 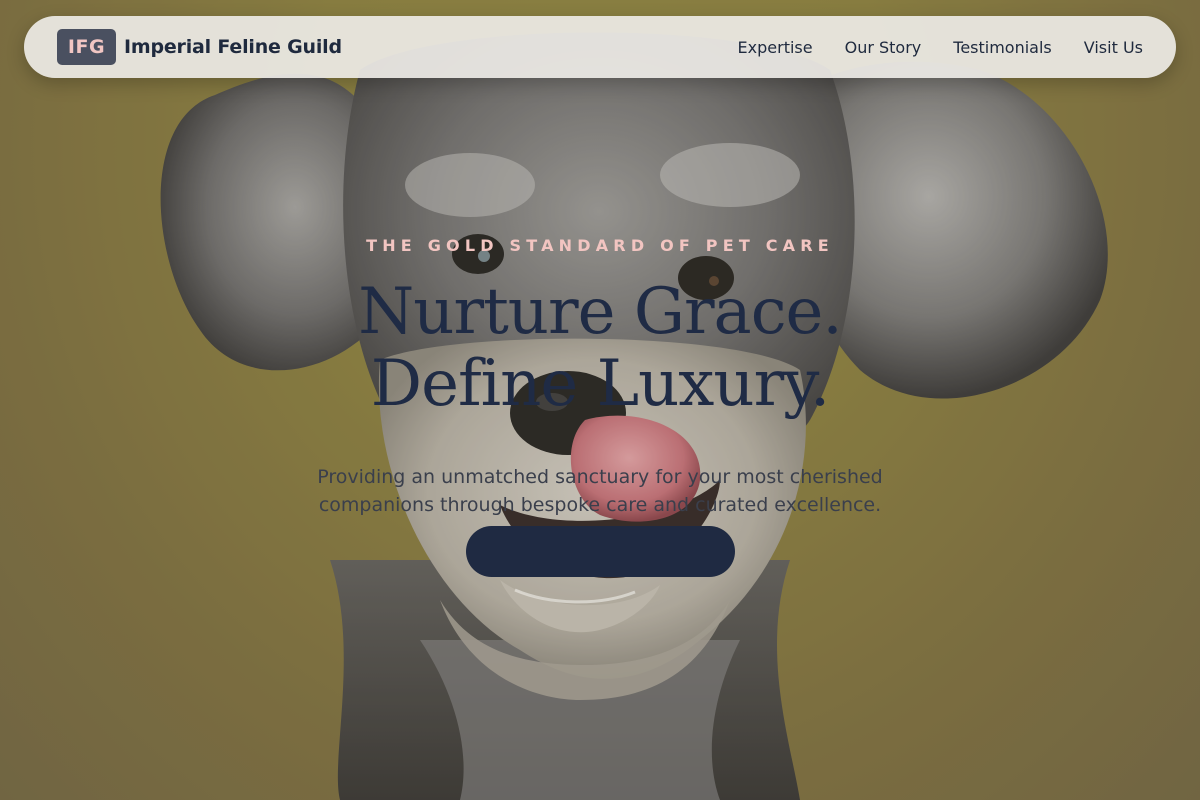 What do you see at coordinates (600, 245) in the screenshot?
I see `hero-eyebrow: THE GOLD STANDARD OF PET CARE` at bounding box center [600, 245].